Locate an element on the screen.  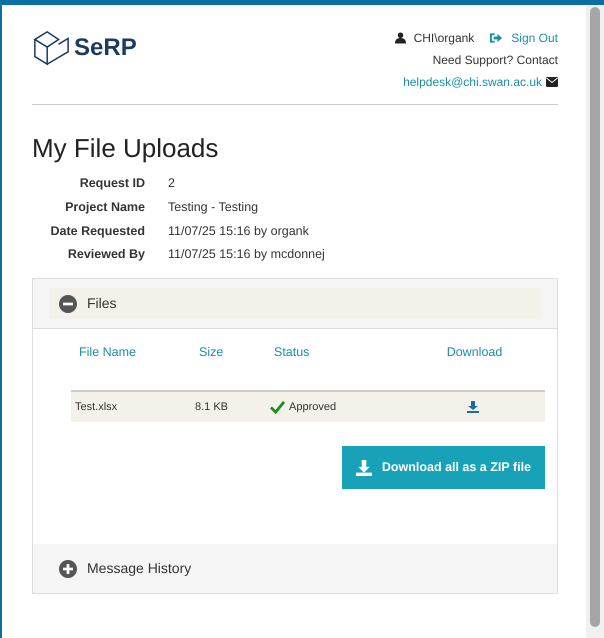
detail-value: 11/07/25 15:16 by mcdonnej is located at coordinates (247, 255).